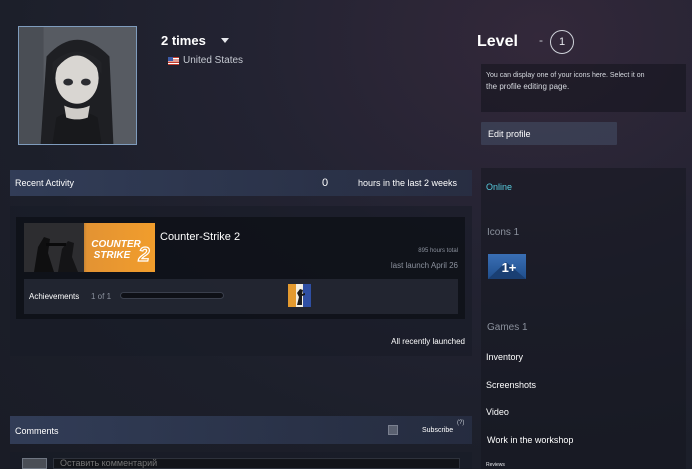 The height and width of the screenshot is (469, 692). I want to click on profile-avatar, so click(77, 85).